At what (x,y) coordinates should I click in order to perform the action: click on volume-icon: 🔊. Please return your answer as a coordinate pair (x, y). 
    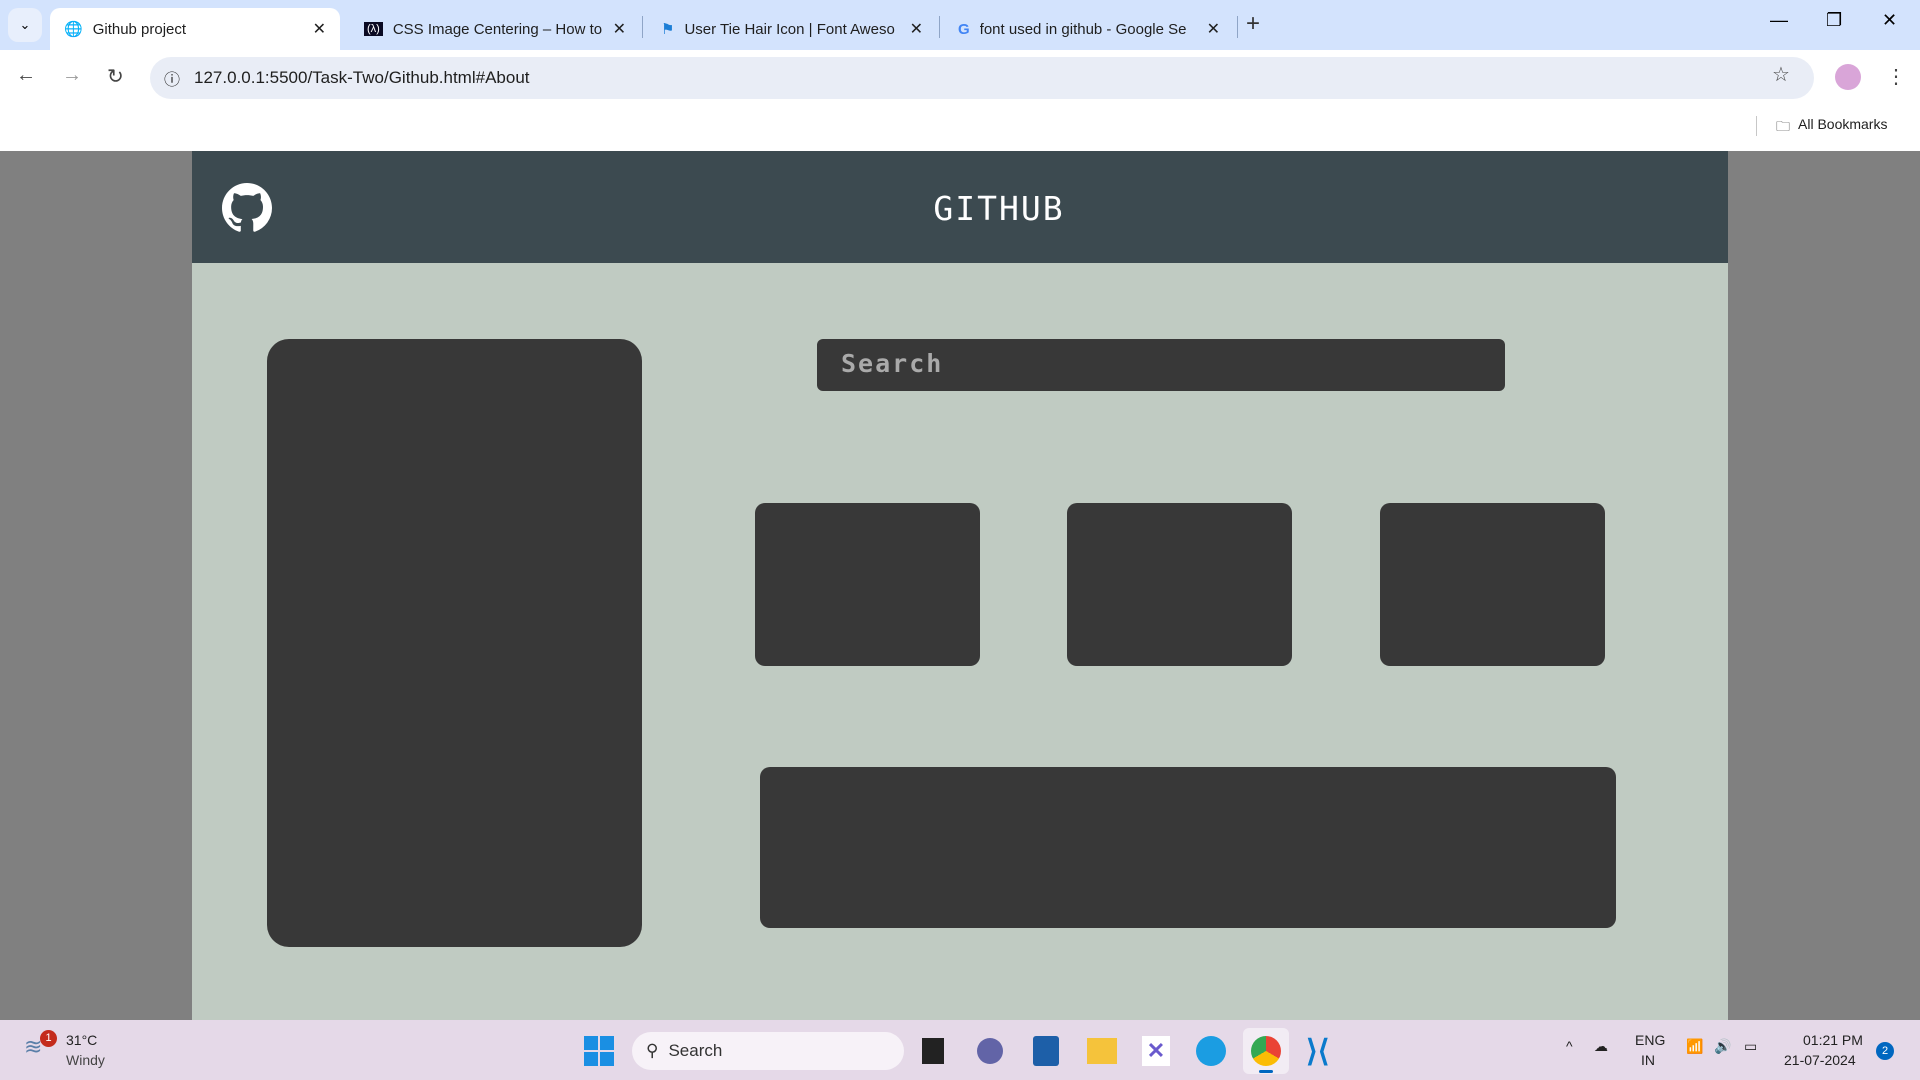
    Looking at the image, I should click on (1722, 1046).